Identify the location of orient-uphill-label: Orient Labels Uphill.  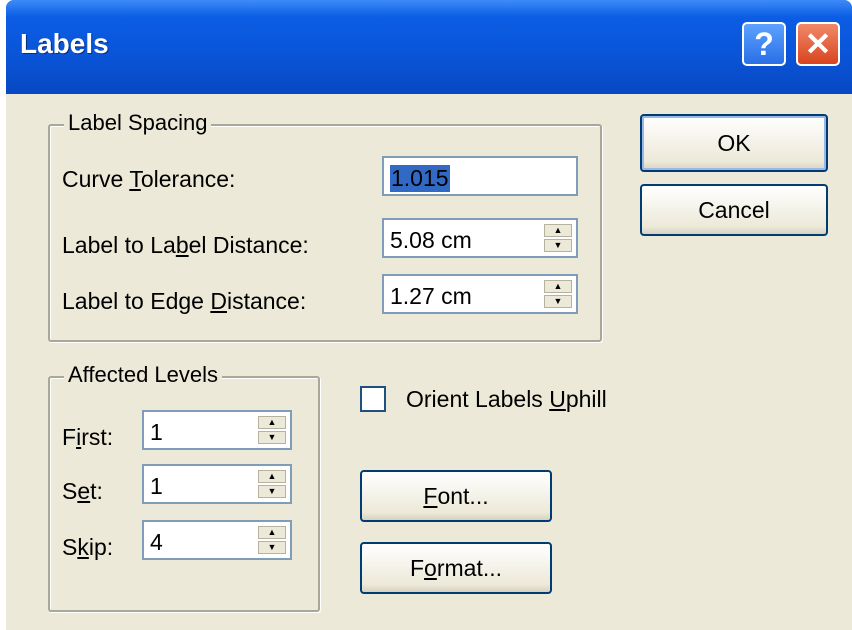
(506, 399).